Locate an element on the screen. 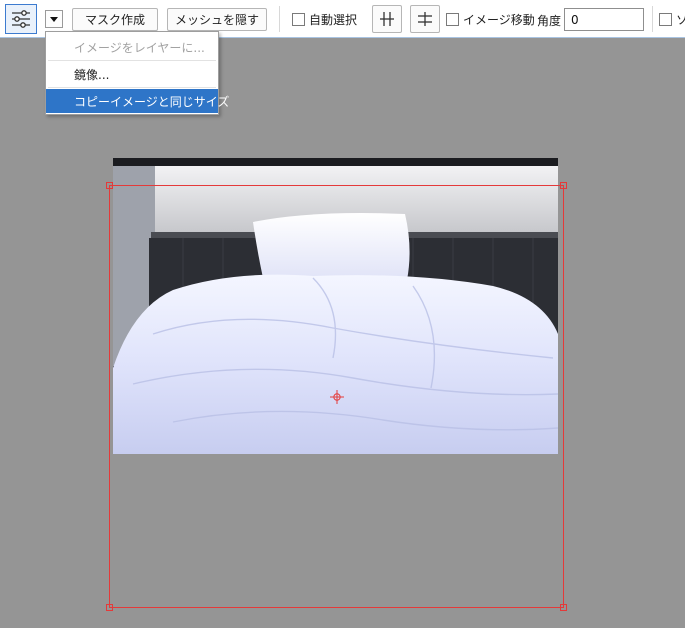  create-mask-button: マスク作成 is located at coordinates (115, 19).